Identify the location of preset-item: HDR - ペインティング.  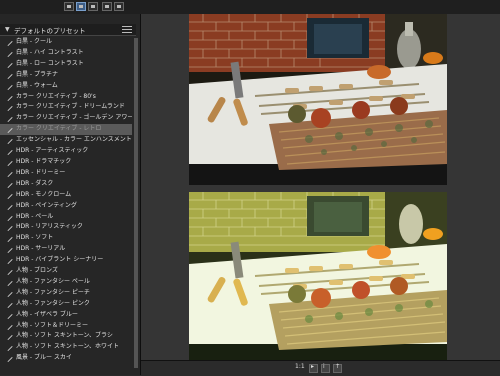
(66, 206).